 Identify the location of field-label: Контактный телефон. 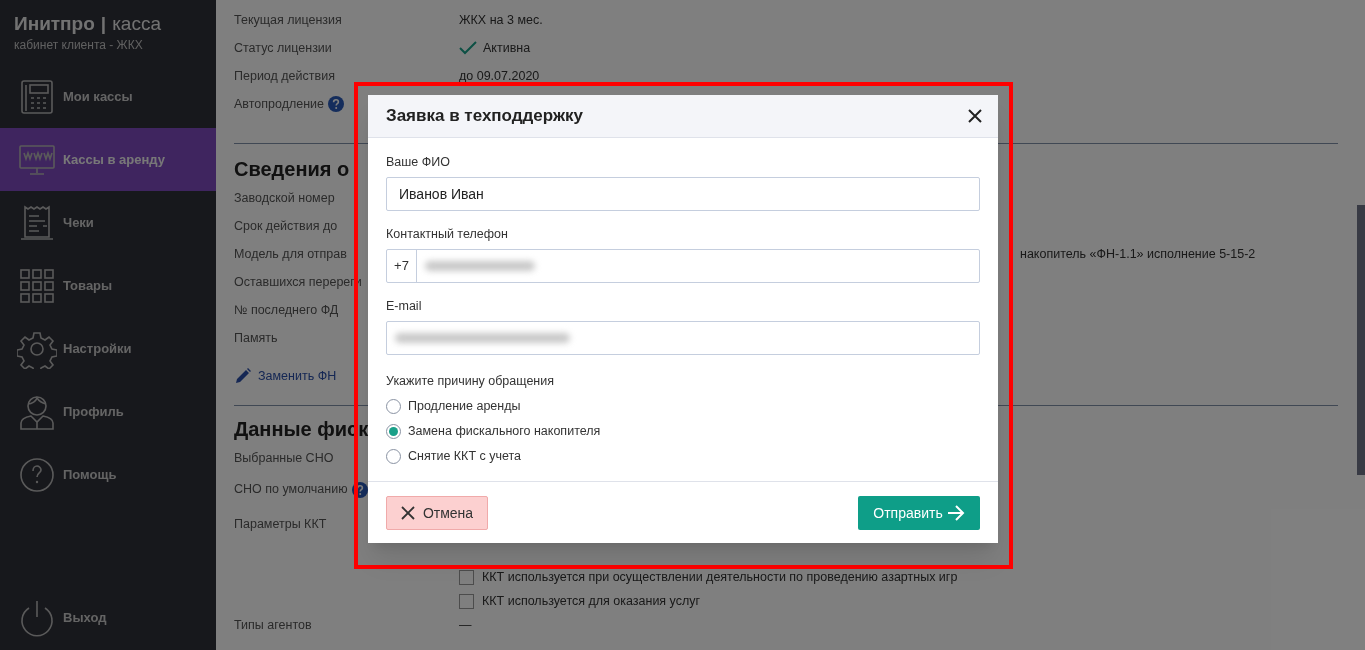
(447, 233).